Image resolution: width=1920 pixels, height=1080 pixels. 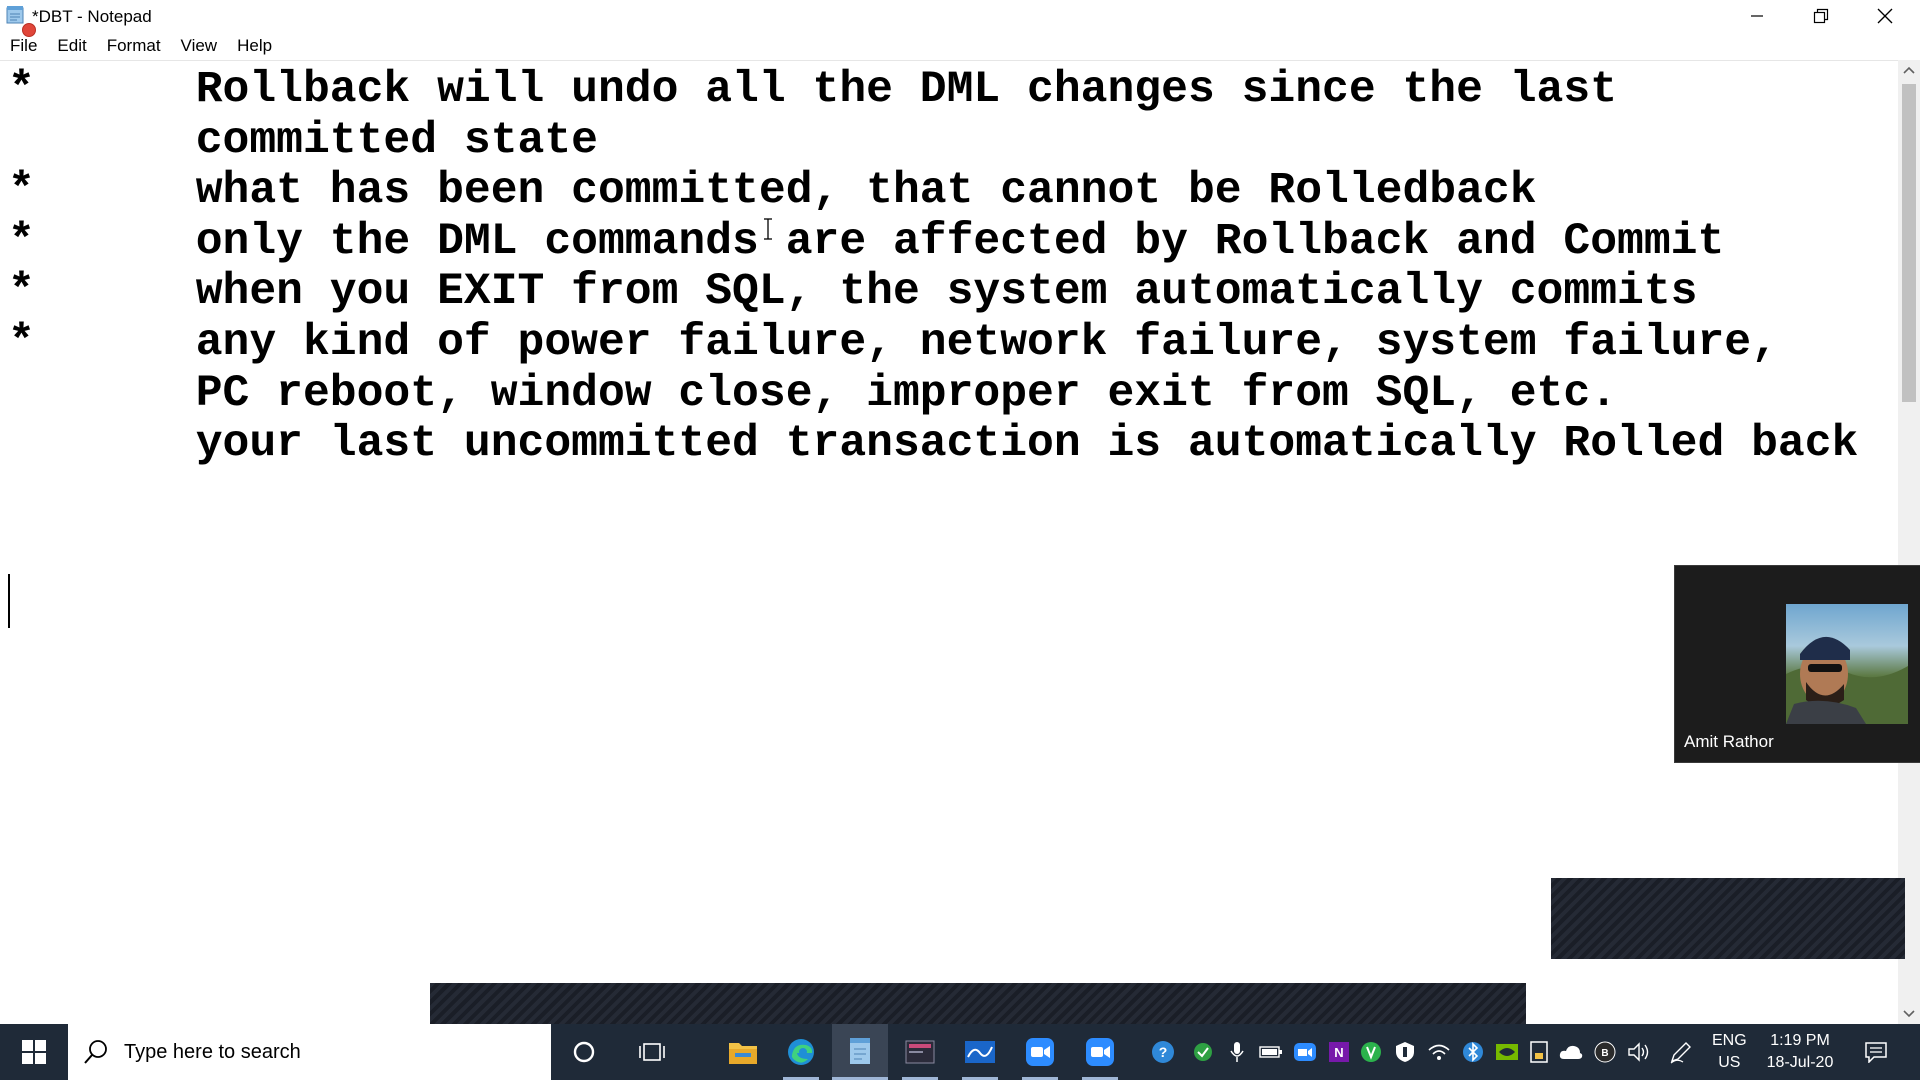 I want to click on close-icon, so click(x=1885, y=16).